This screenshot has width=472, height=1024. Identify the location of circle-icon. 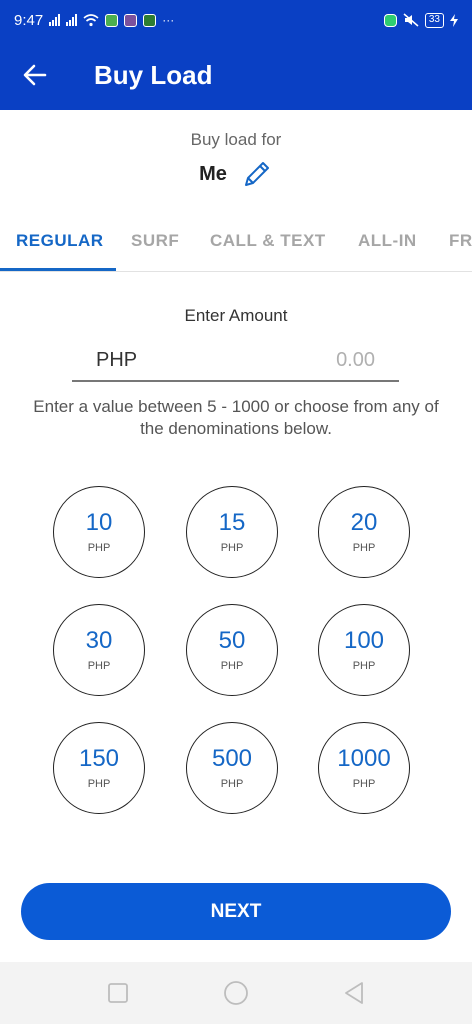
(236, 993).